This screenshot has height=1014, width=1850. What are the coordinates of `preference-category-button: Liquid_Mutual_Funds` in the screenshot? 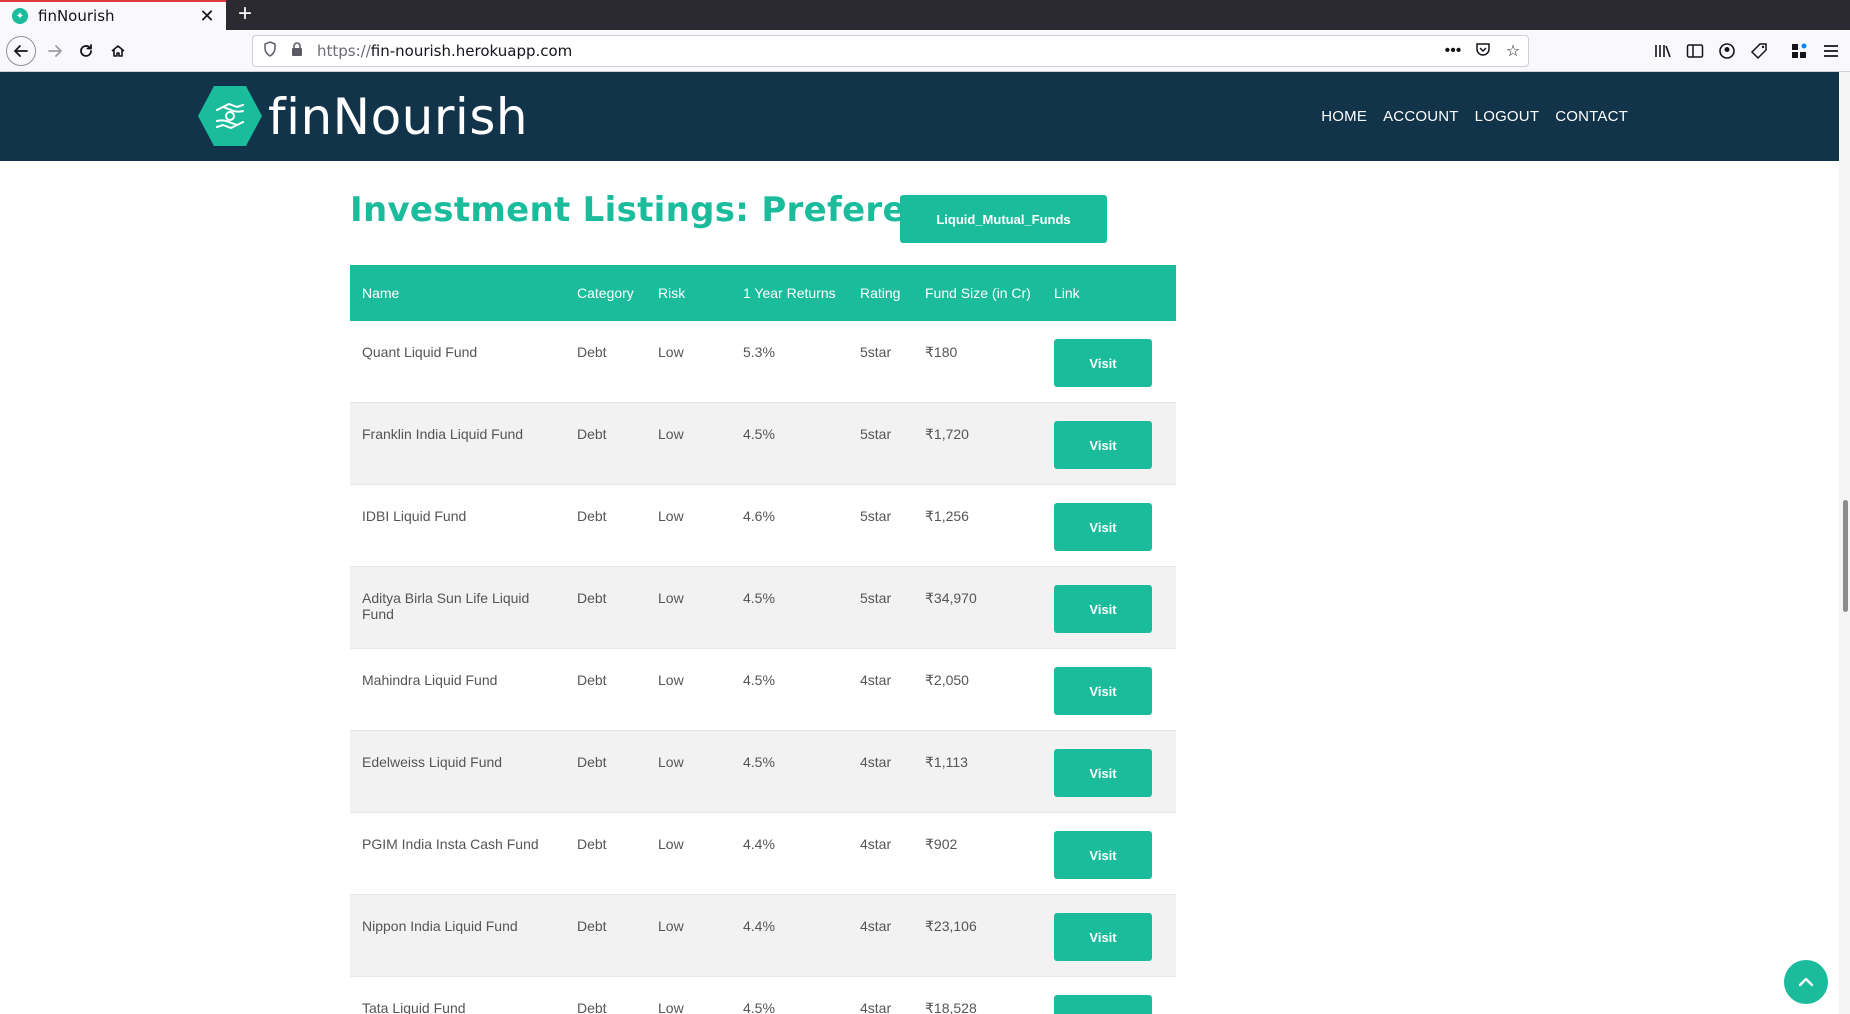 It's located at (1003, 219).